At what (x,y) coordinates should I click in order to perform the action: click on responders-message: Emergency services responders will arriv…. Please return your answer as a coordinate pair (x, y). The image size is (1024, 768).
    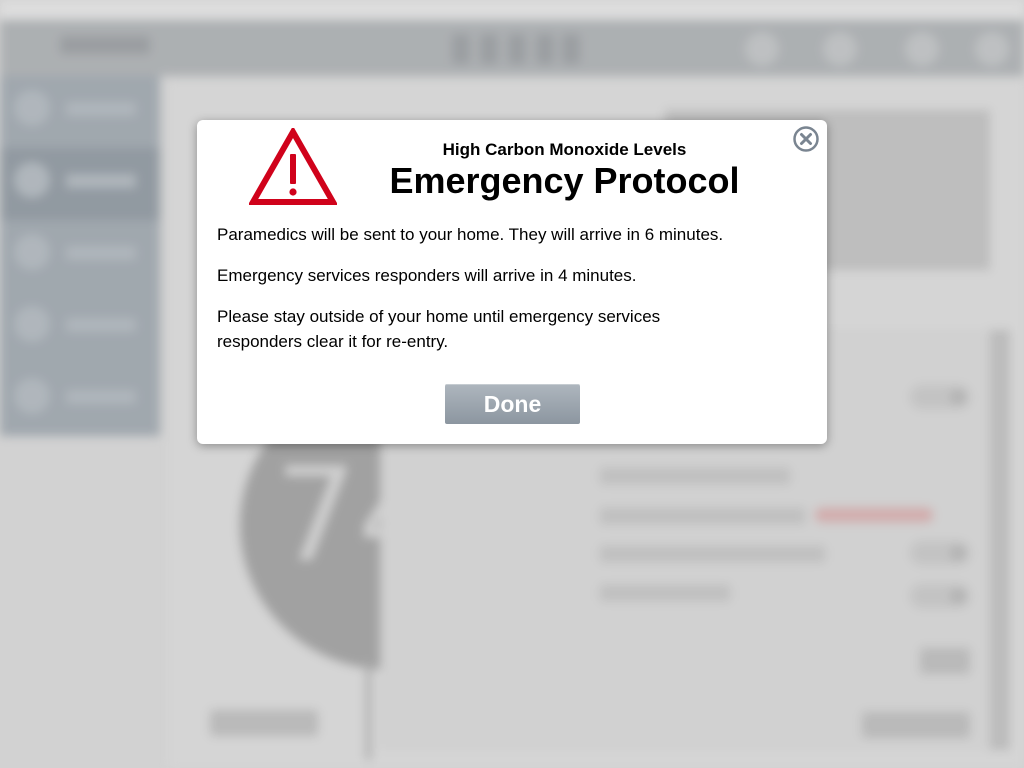
    Looking at the image, I should click on (427, 275).